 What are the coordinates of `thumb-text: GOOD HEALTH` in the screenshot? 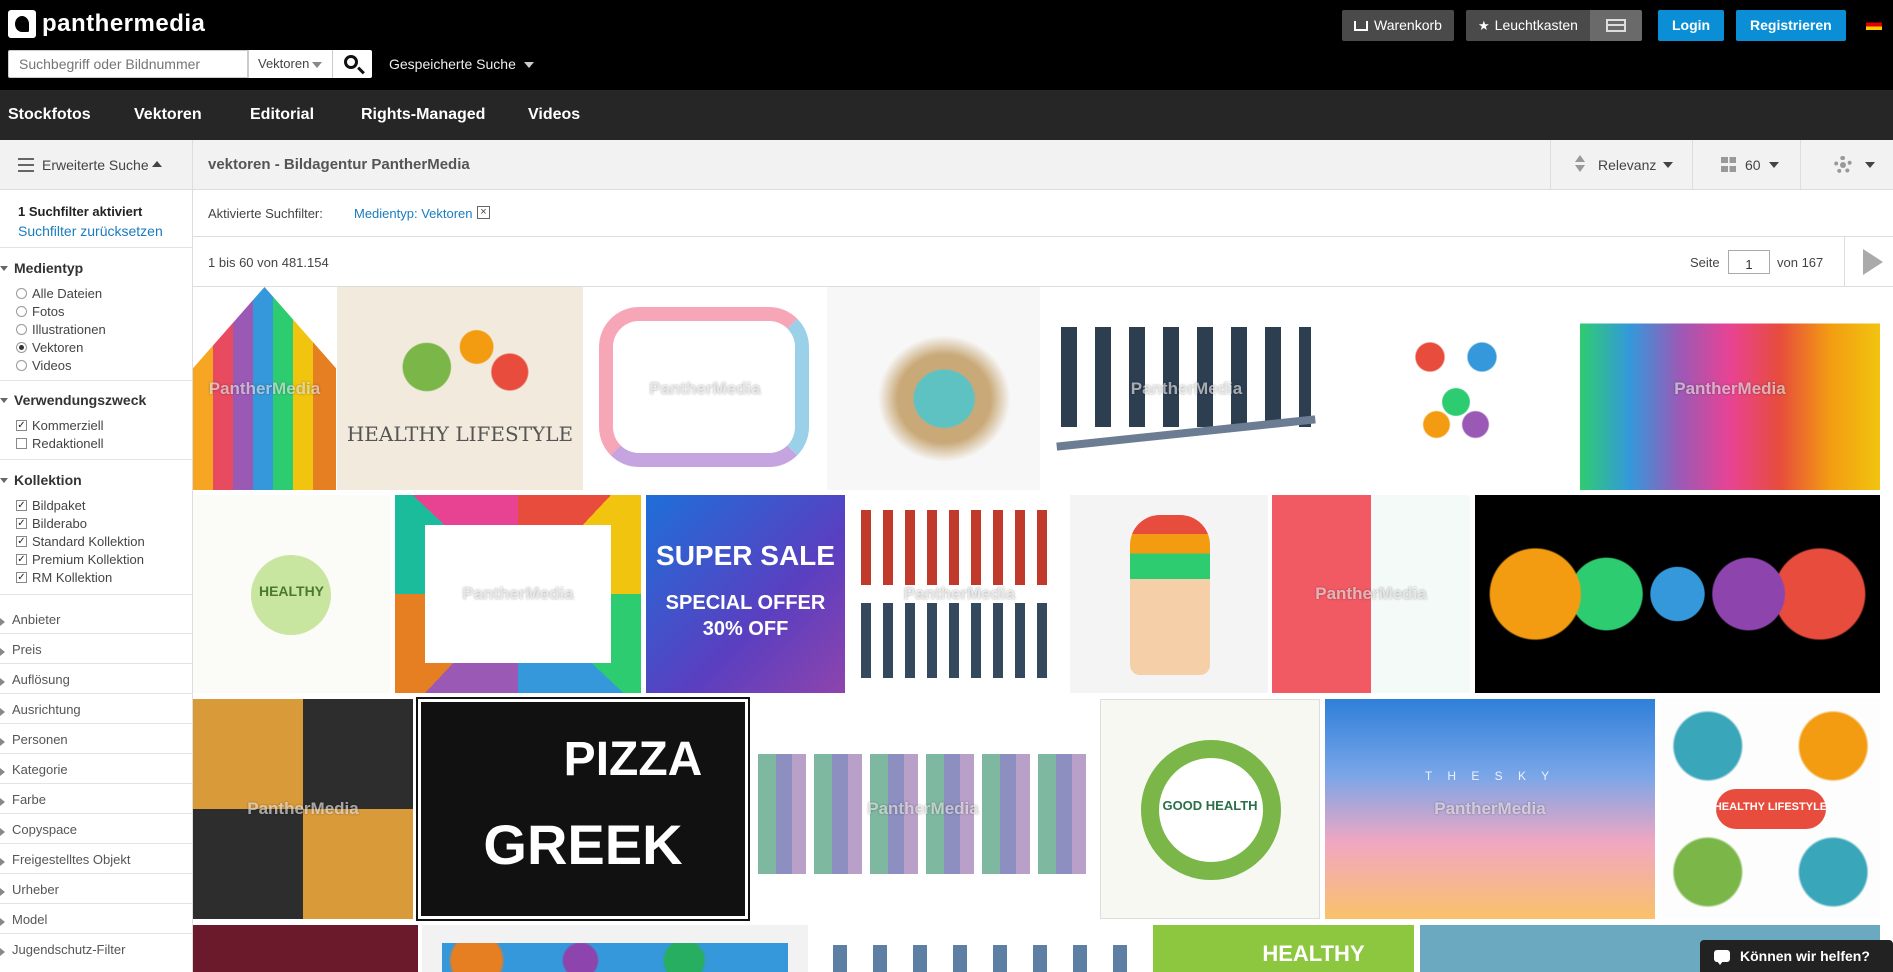 It's located at (1210, 805).